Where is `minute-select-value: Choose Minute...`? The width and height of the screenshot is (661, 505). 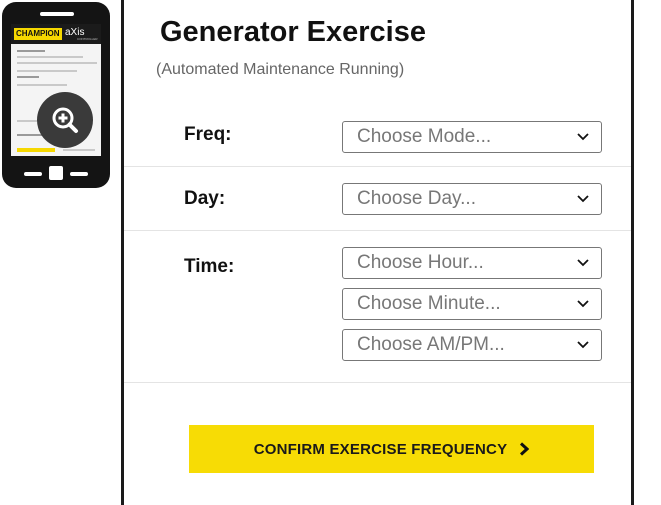
minute-select-value: Choose Minute... is located at coordinates (429, 303).